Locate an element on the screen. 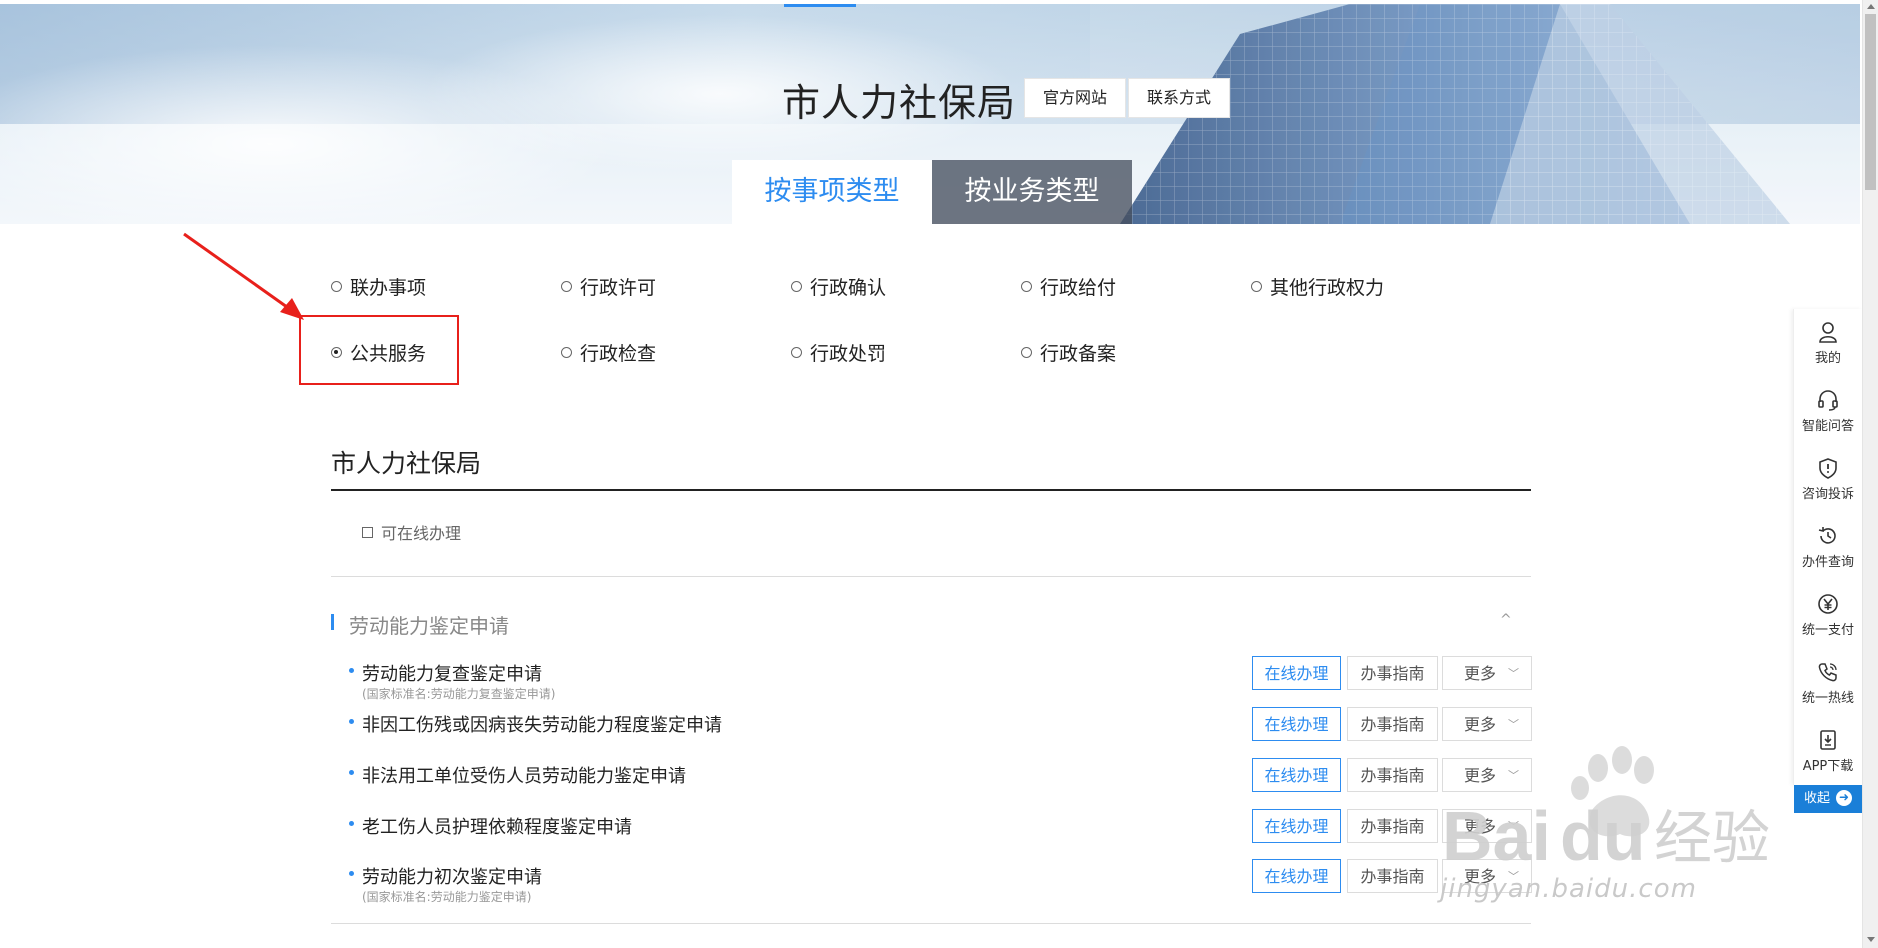  filter-radio-payment: 行政给付 is located at coordinates (1068, 288).